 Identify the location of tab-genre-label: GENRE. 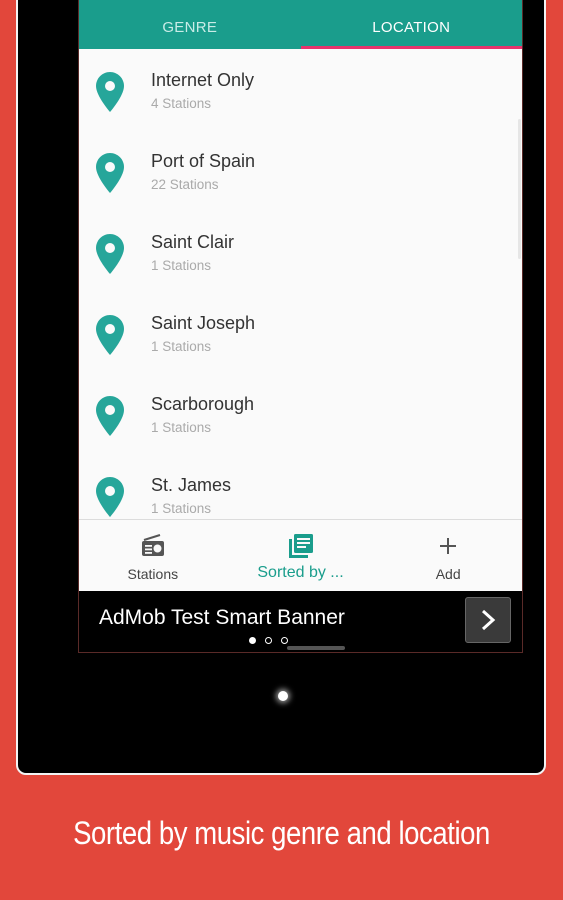
(190, 27).